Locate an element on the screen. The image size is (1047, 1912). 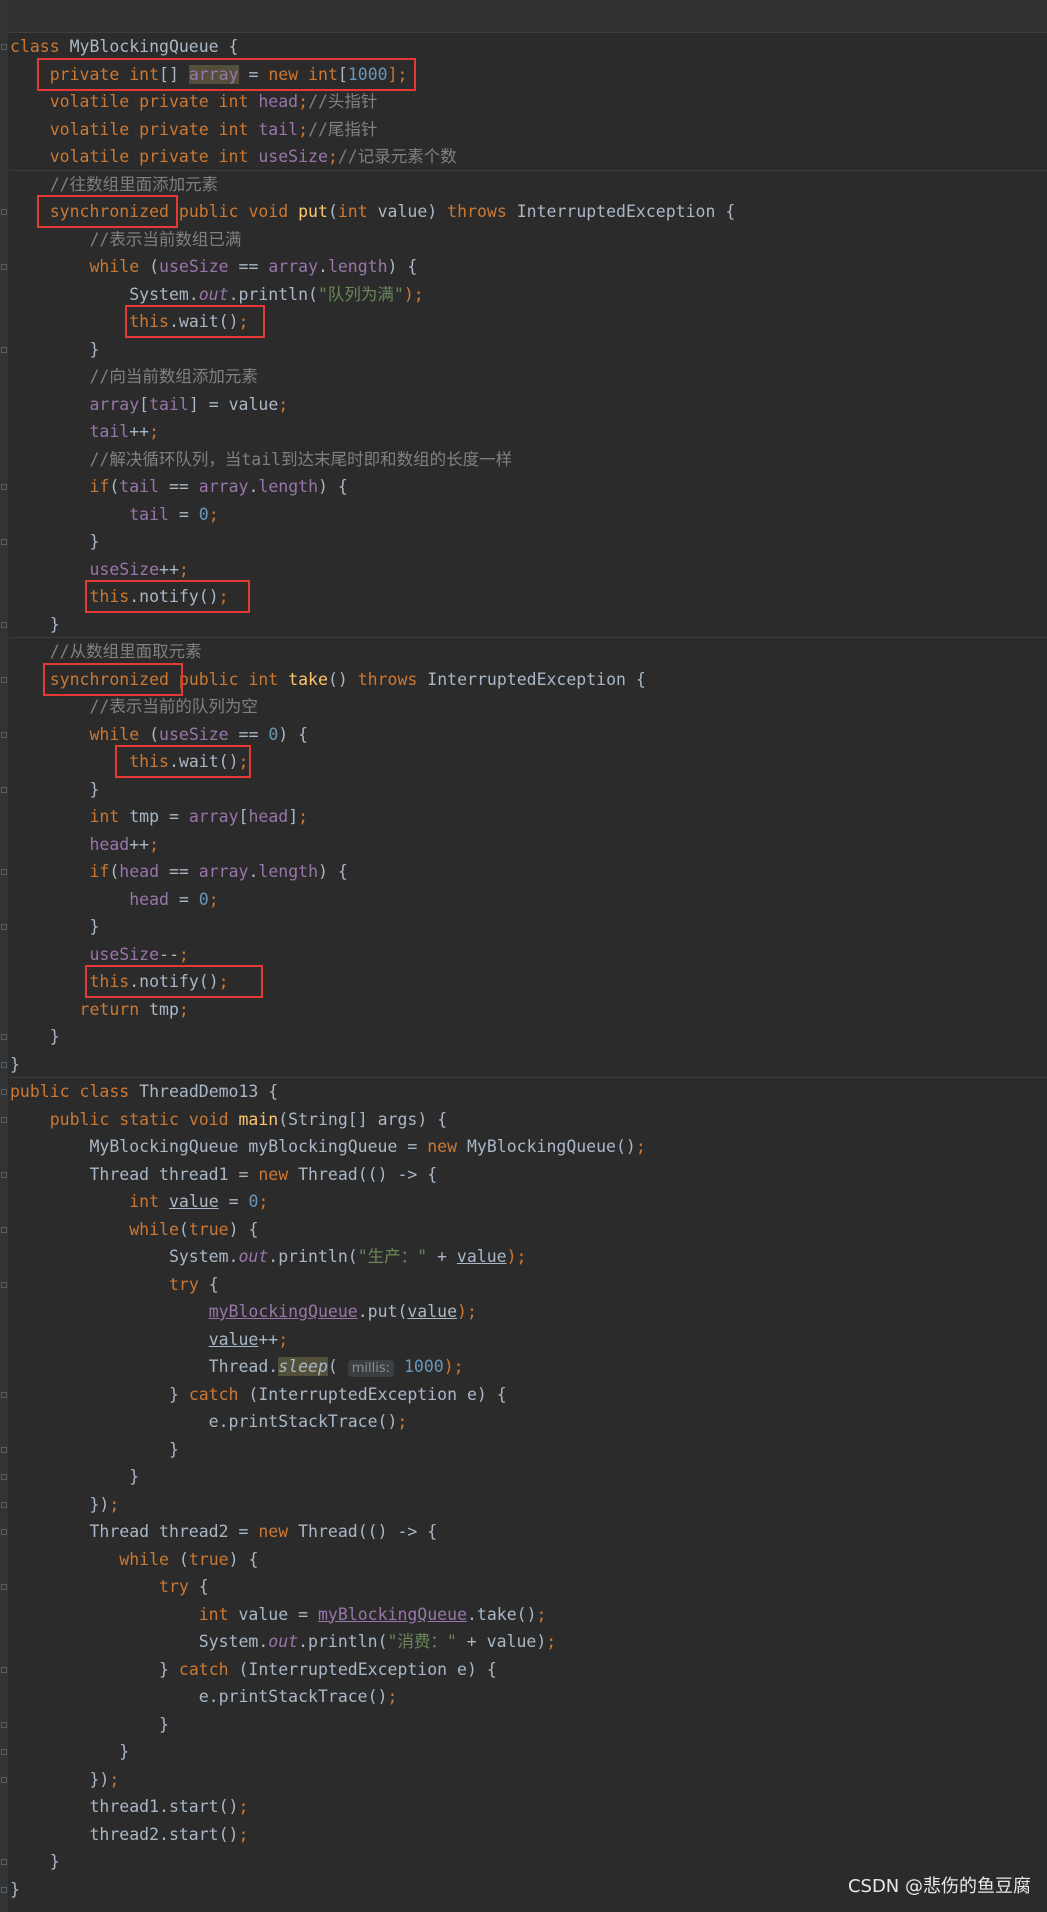
code-line: head++; is located at coordinates (84, 844).